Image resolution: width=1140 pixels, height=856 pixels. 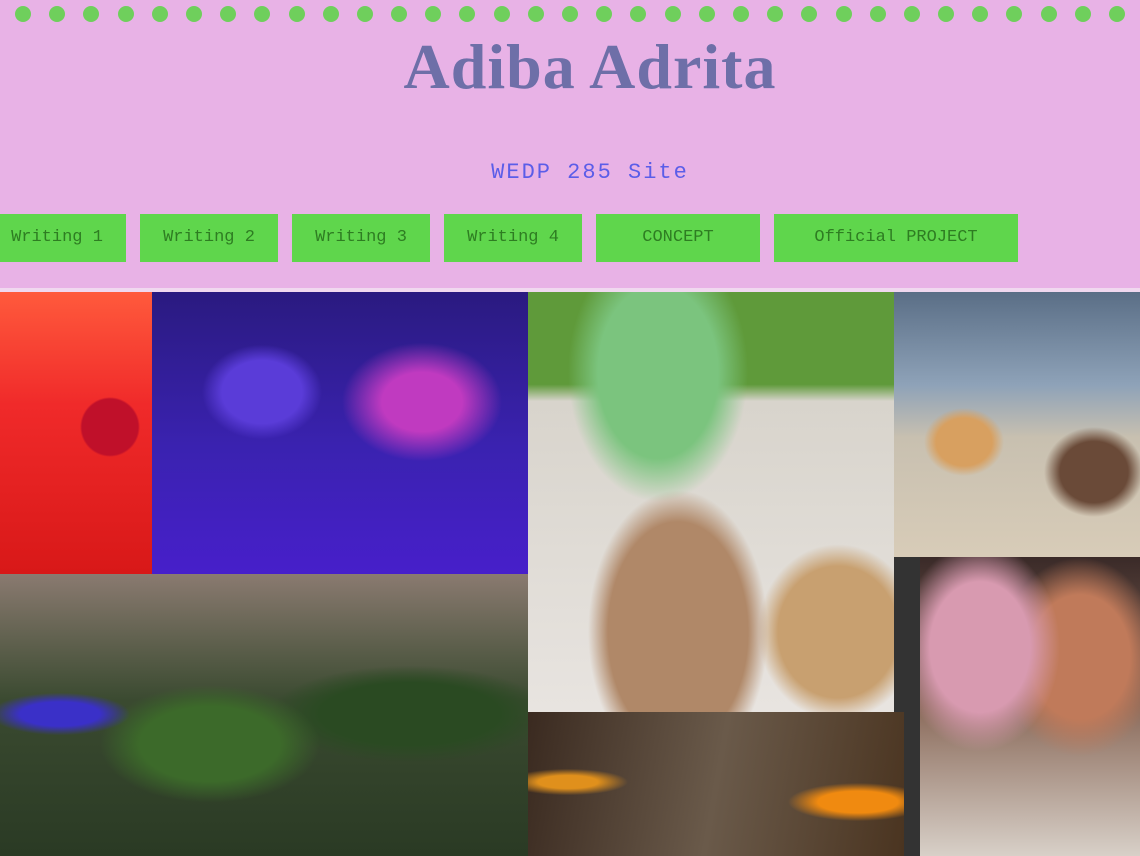 I want to click on nav-button-writing-4: Writing 4, so click(x=513, y=238).